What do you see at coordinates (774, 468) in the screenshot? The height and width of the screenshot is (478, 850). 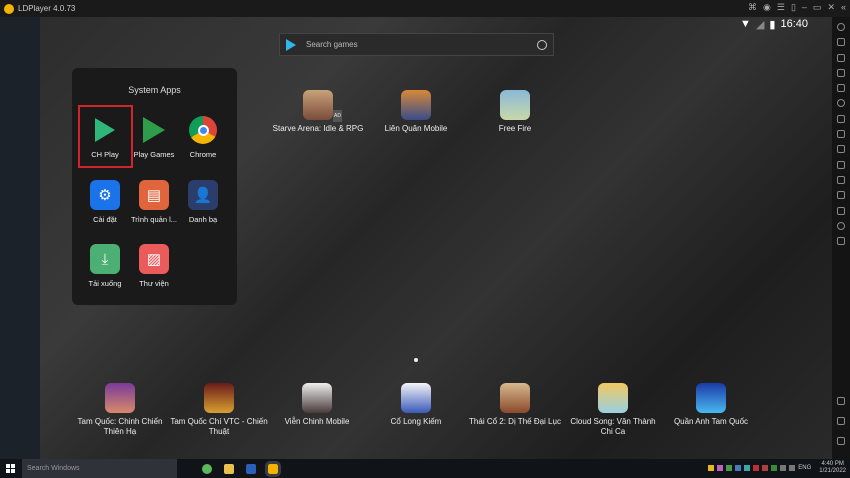 I see `nvidia-icon` at bounding box center [774, 468].